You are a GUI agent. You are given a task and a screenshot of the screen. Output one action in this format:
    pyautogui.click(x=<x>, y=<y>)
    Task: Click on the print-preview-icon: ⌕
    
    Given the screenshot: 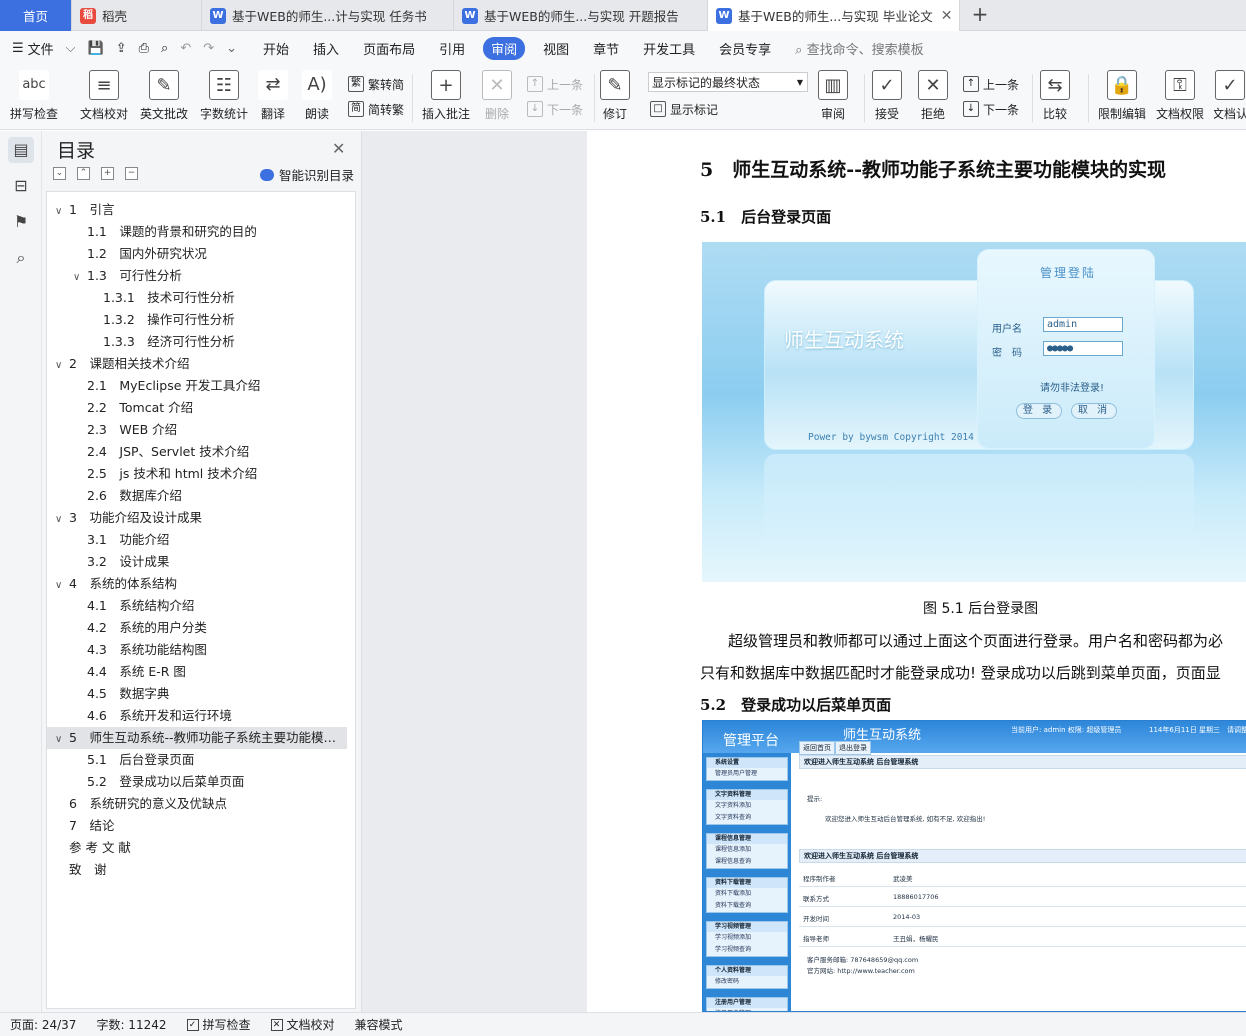 What is the action you would take?
    pyautogui.click(x=164, y=48)
    